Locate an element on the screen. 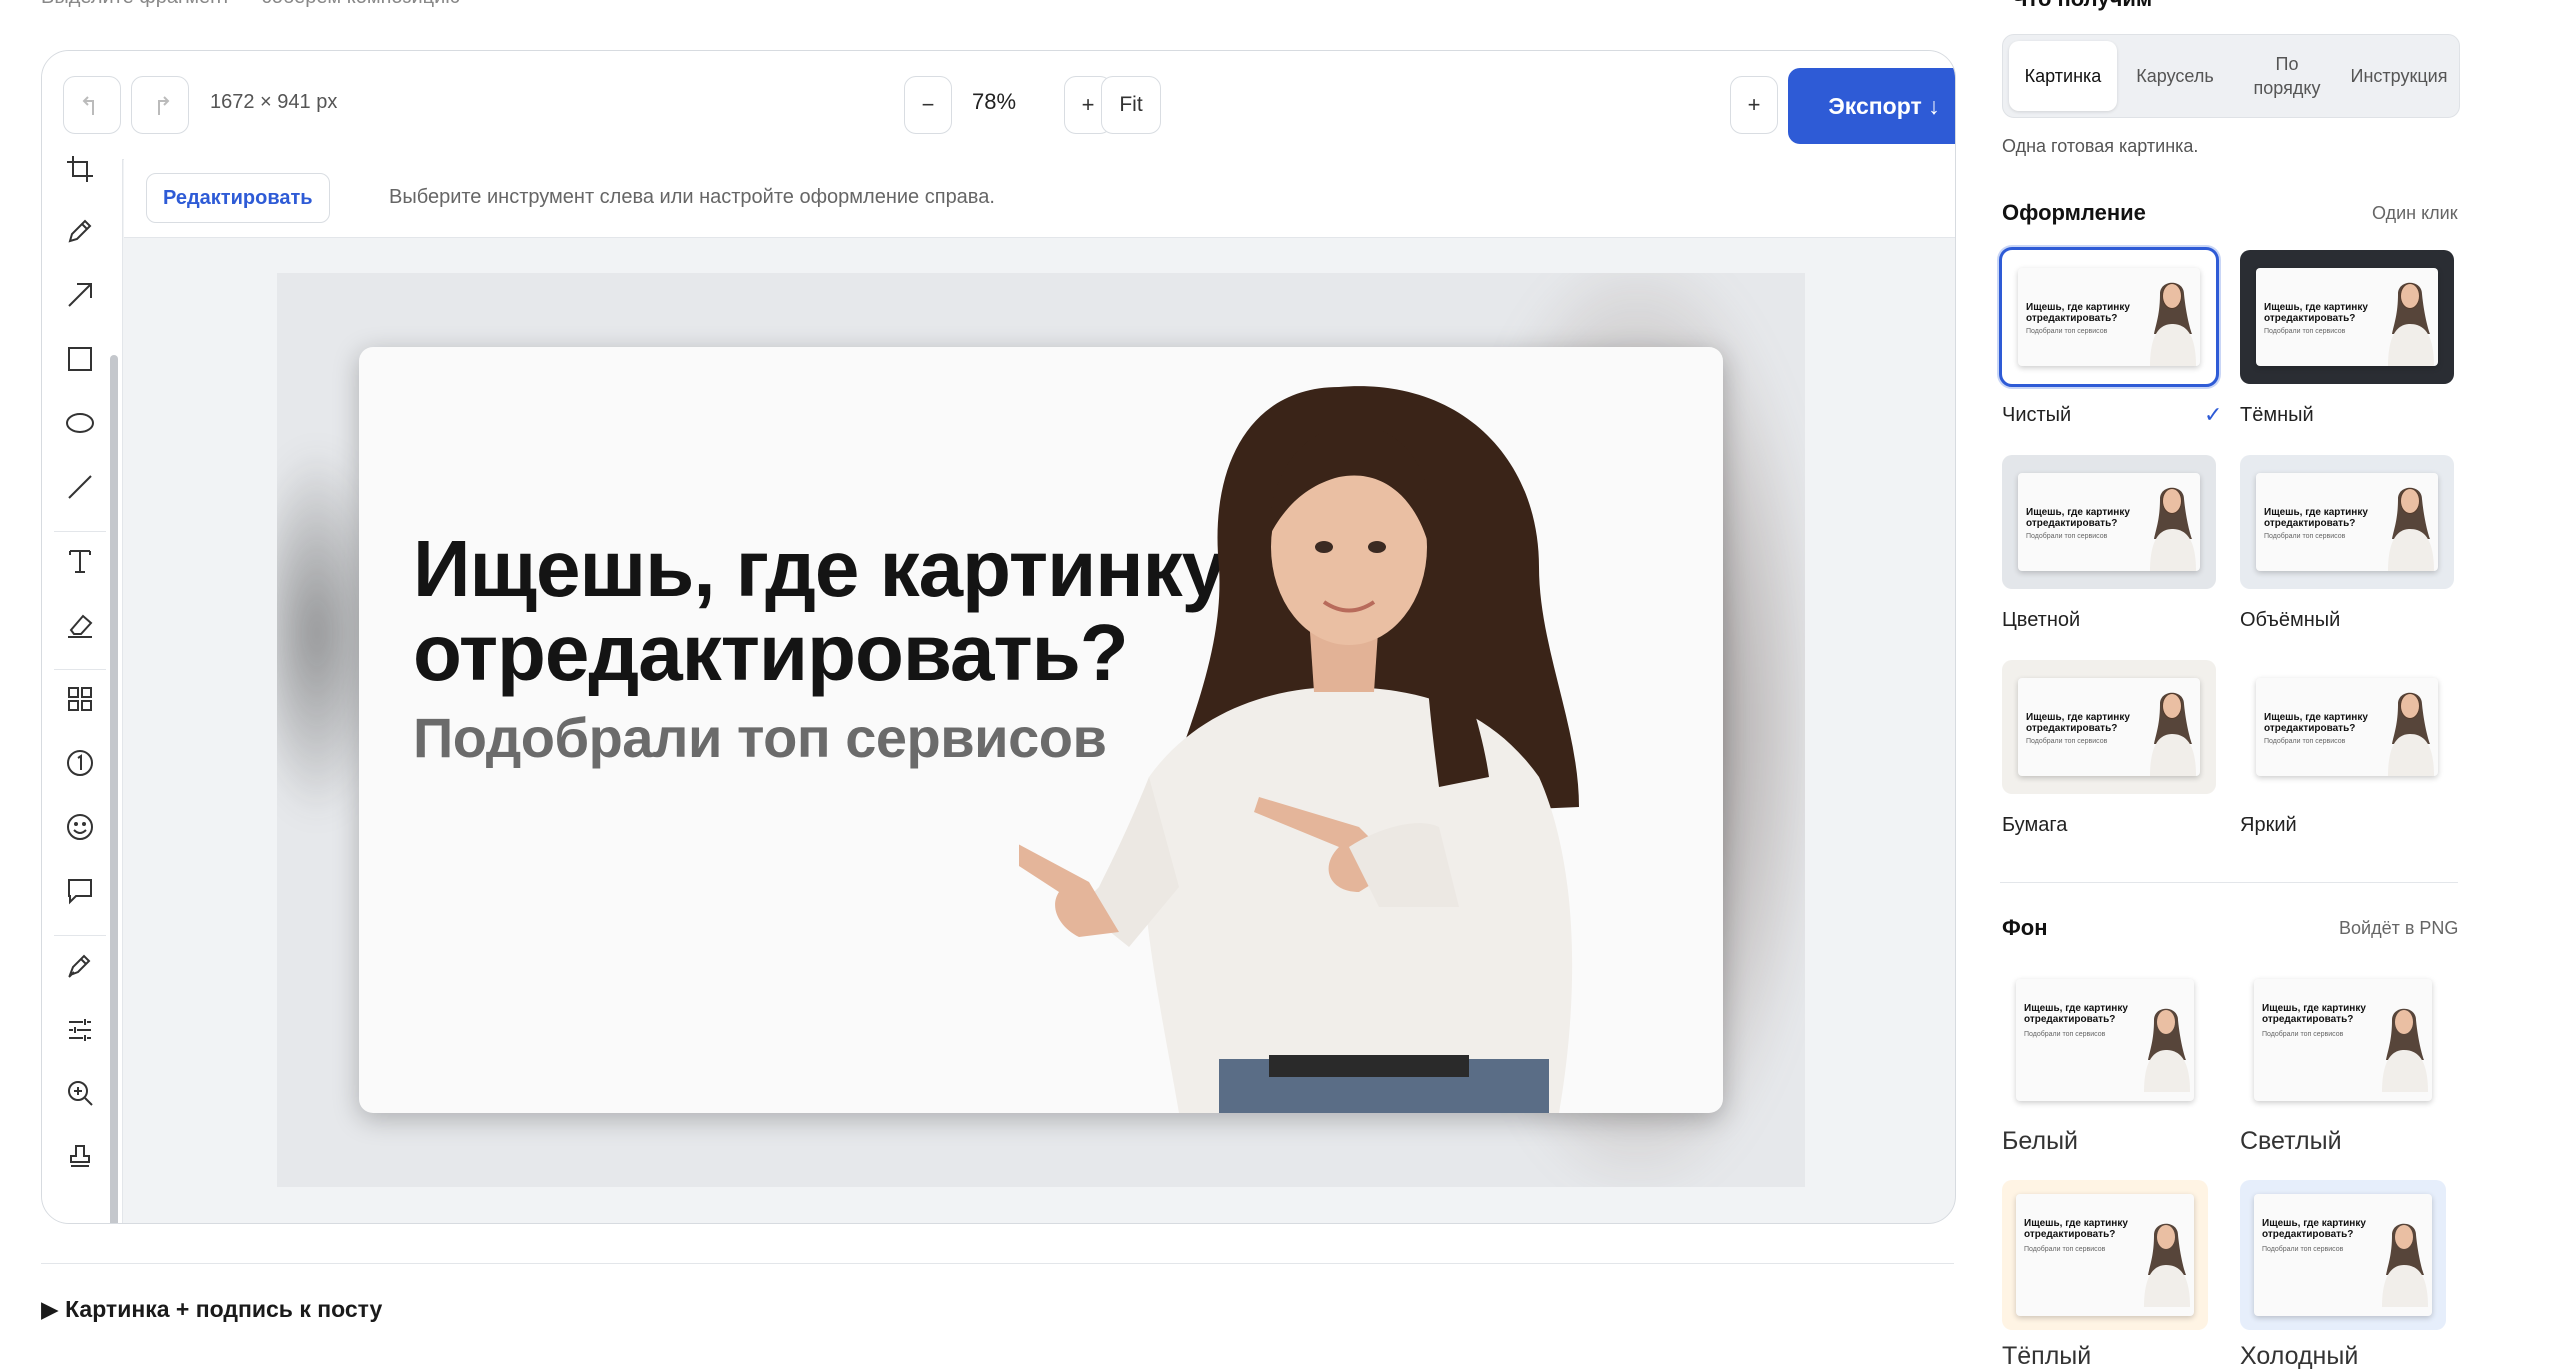  crop-icon is located at coordinates (80, 169).